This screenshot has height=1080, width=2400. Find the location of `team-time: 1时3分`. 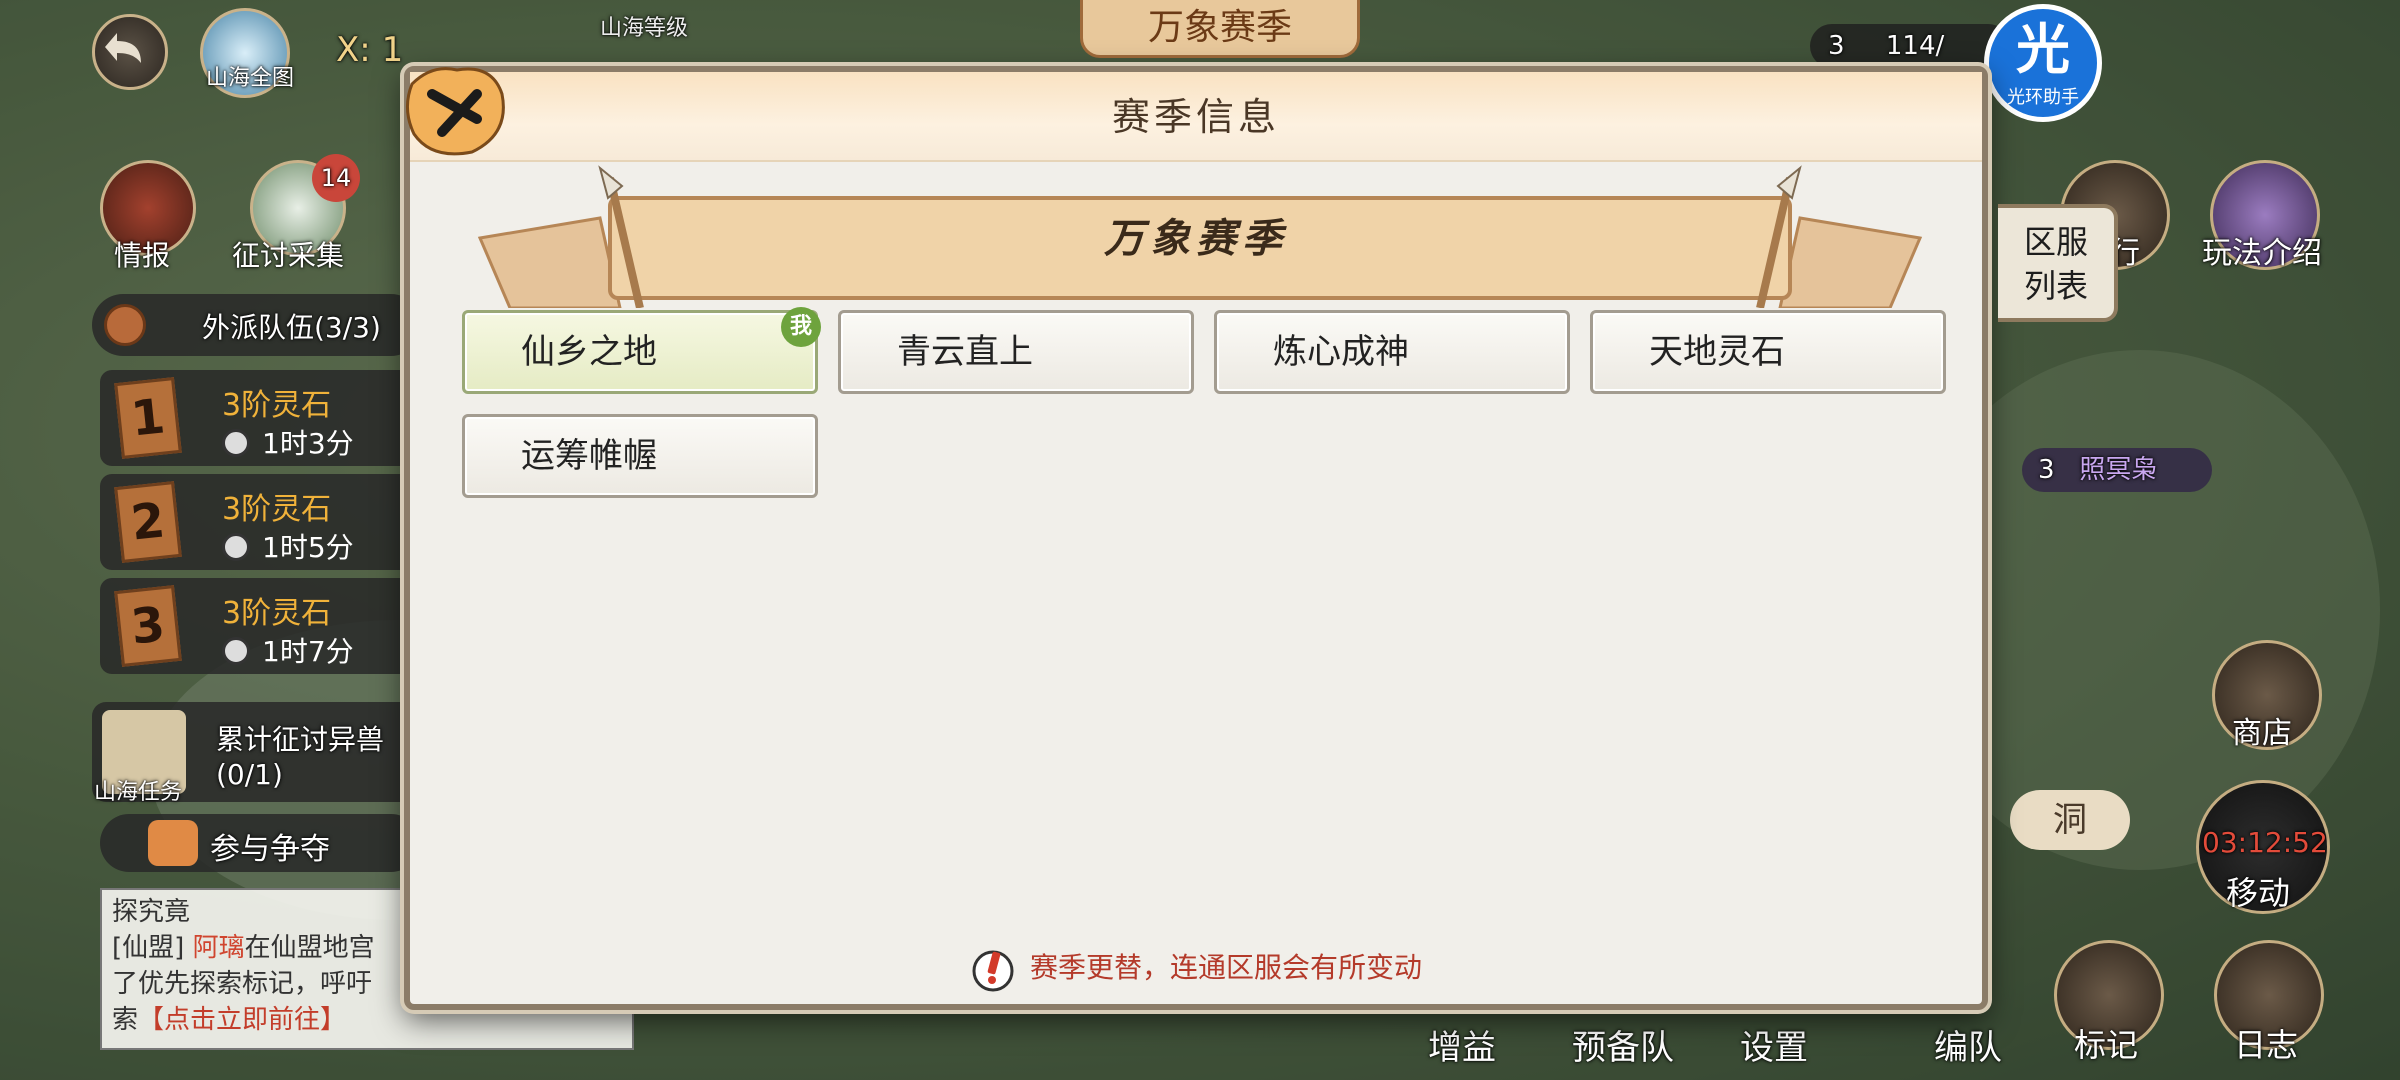

team-time: 1时3分 is located at coordinates (288, 442).